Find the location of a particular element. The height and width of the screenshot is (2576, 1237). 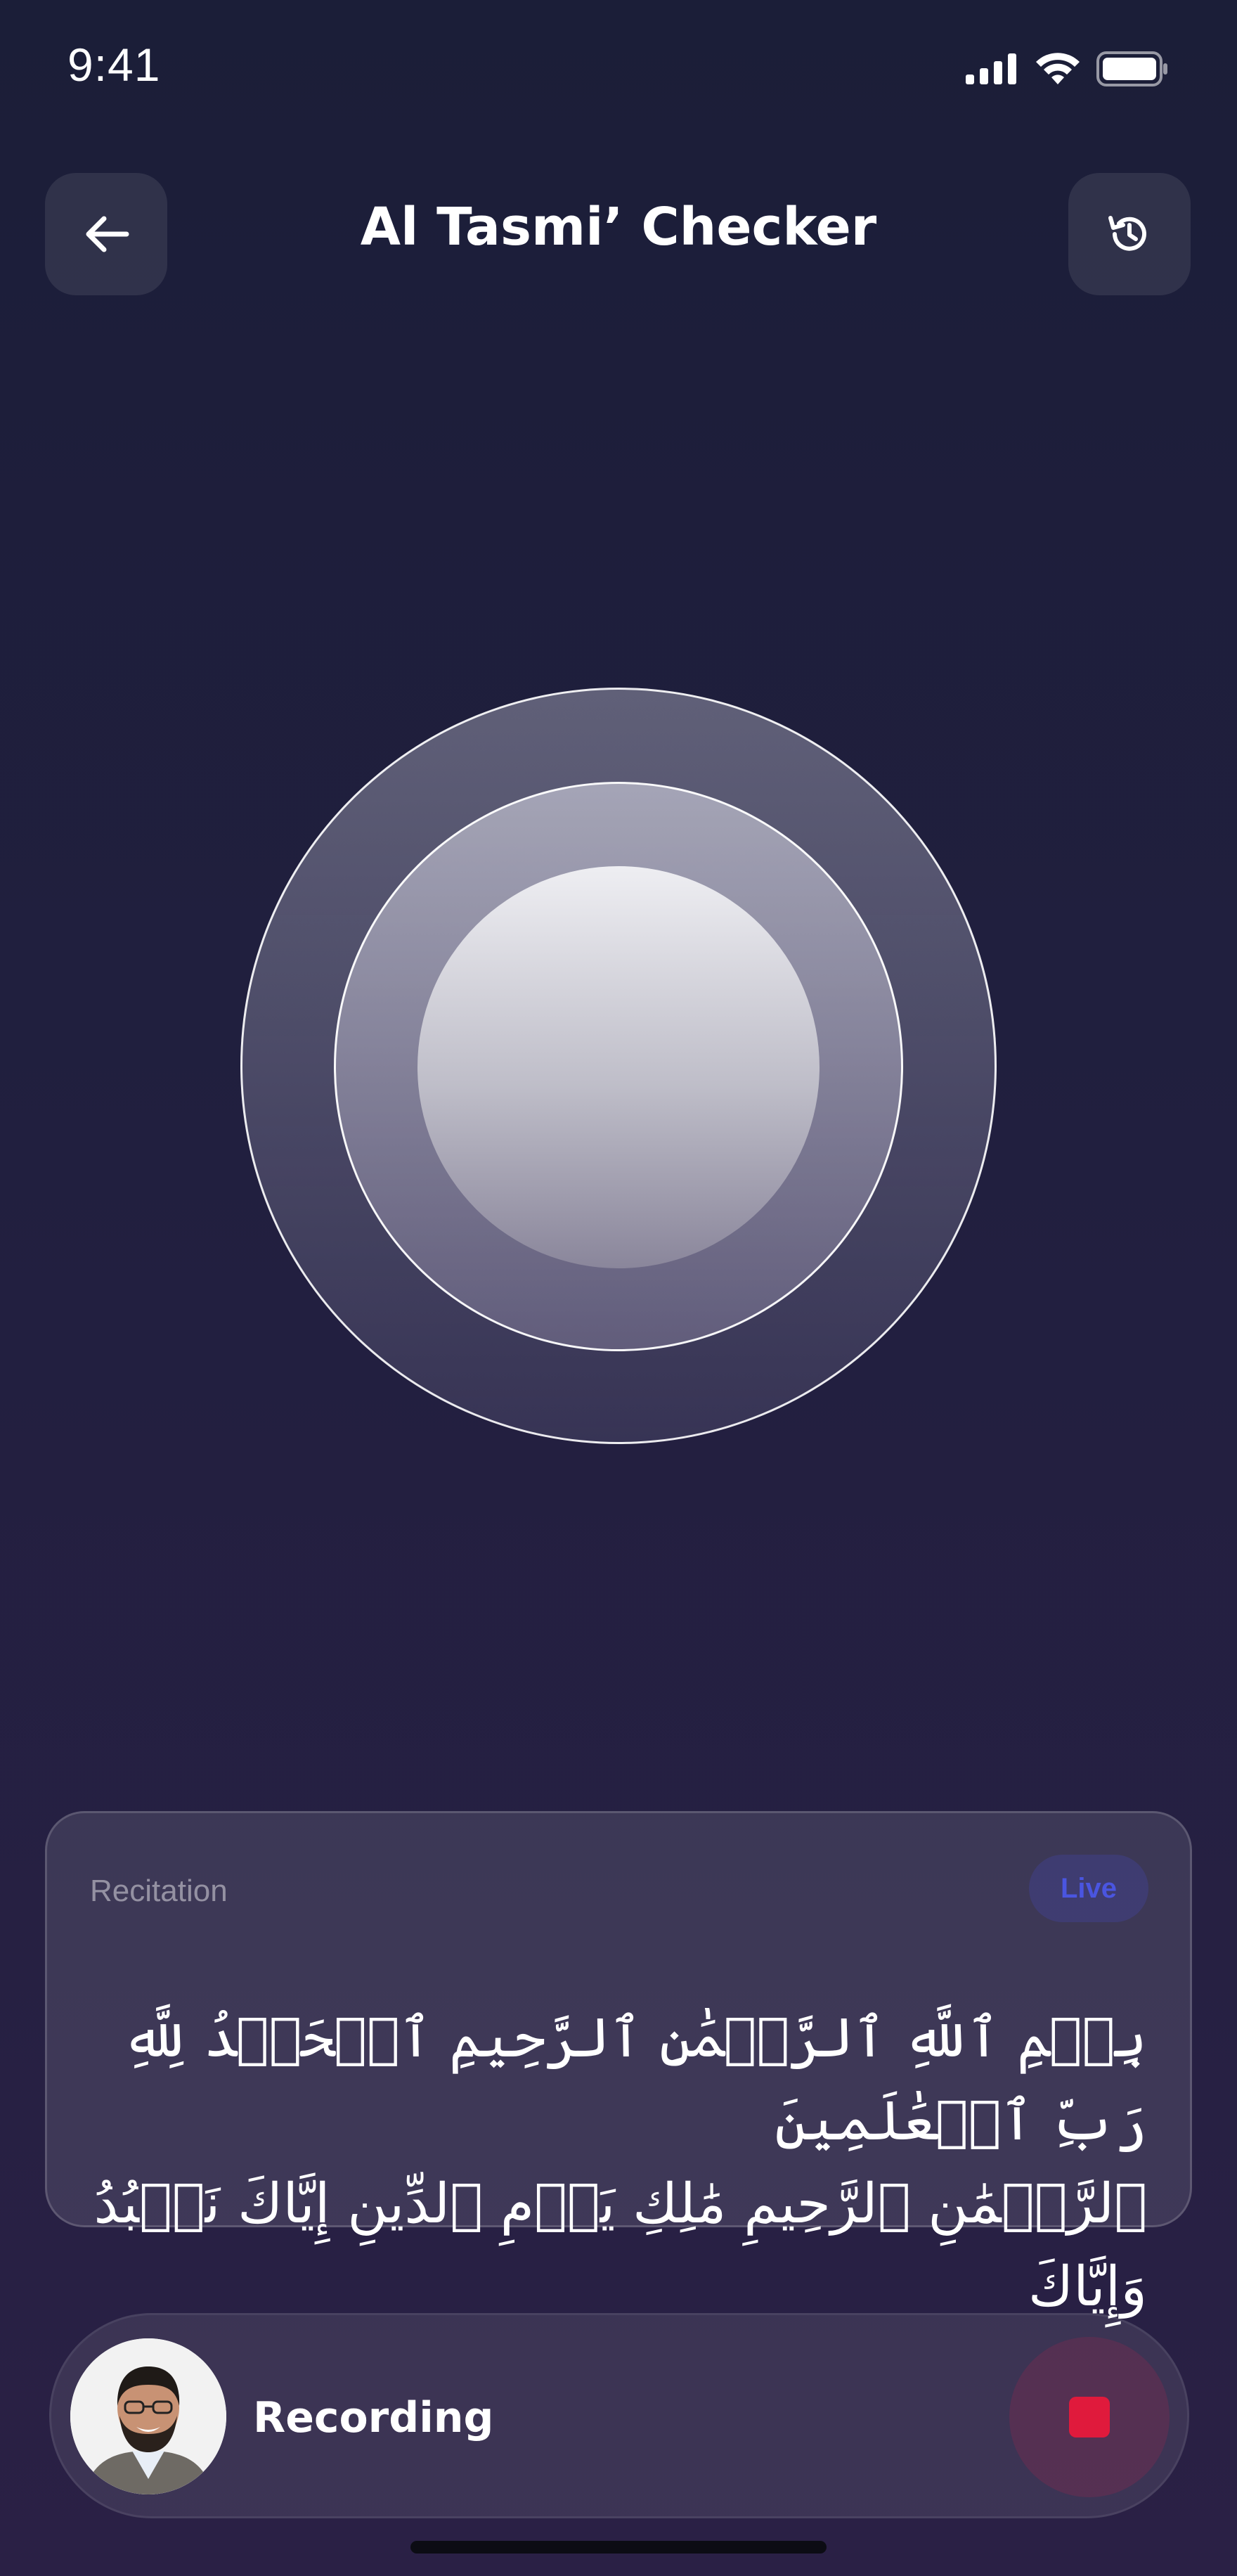

stop-button is located at coordinates (1089, 2417).